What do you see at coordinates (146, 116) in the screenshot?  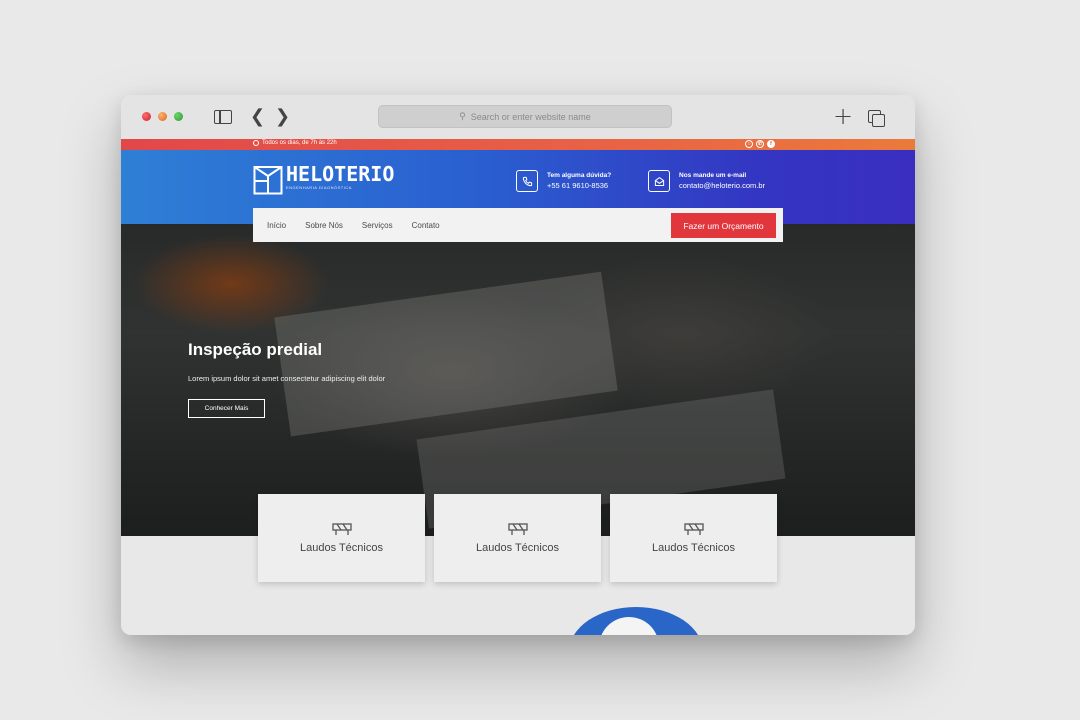 I see `close-window-button` at bounding box center [146, 116].